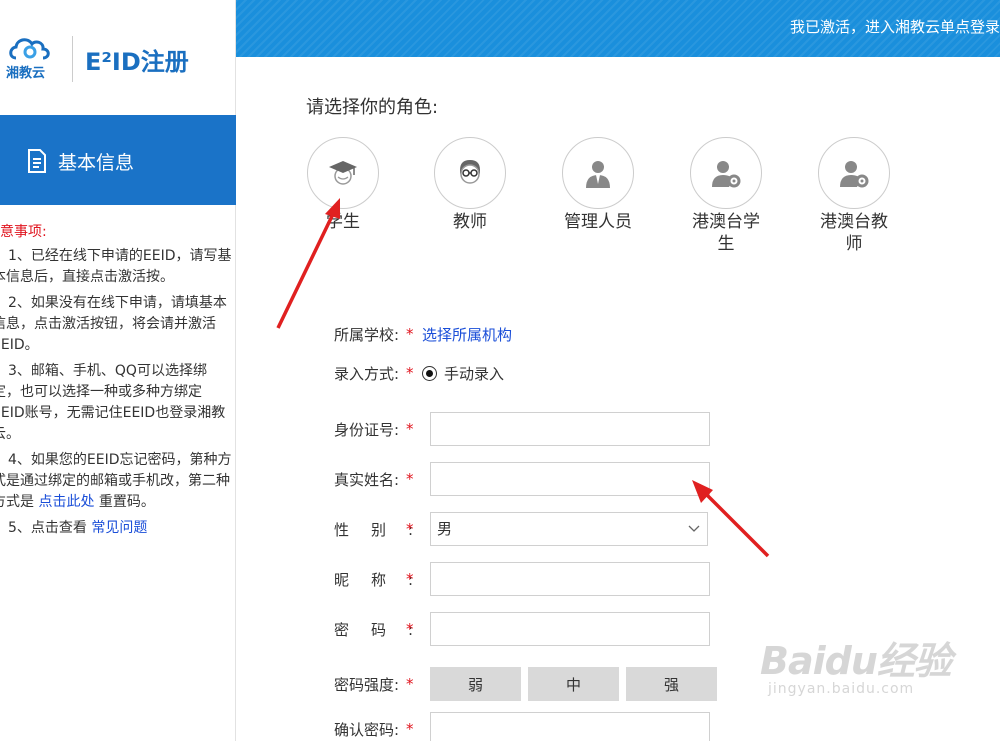 This screenshot has width=1000, height=741. What do you see at coordinates (419, 373) in the screenshot?
I see `entry-method-row: 录入方式: * 手动录入` at bounding box center [419, 373].